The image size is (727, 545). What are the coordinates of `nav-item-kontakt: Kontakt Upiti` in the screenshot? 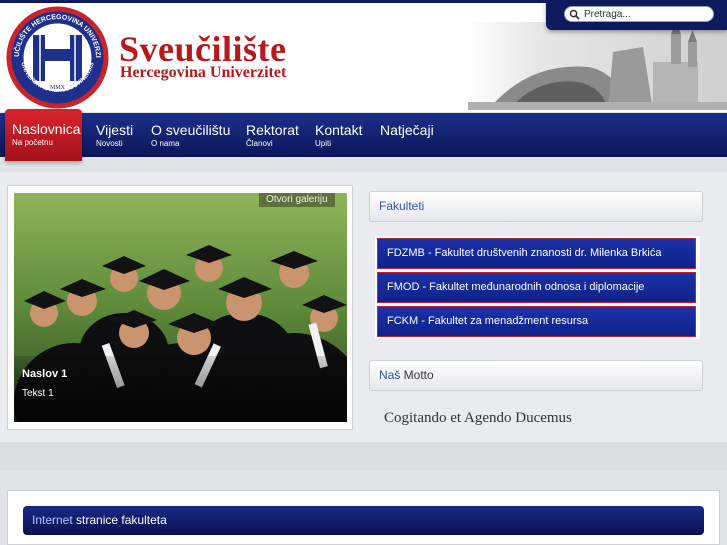 It's located at (338, 135).